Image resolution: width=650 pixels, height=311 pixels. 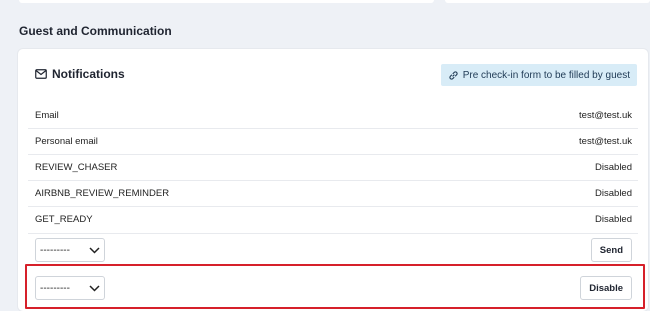 What do you see at coordinates (88, 74) in the screenshot?
I see `card-title-text: Notifications` at bounding box center [88, 74].